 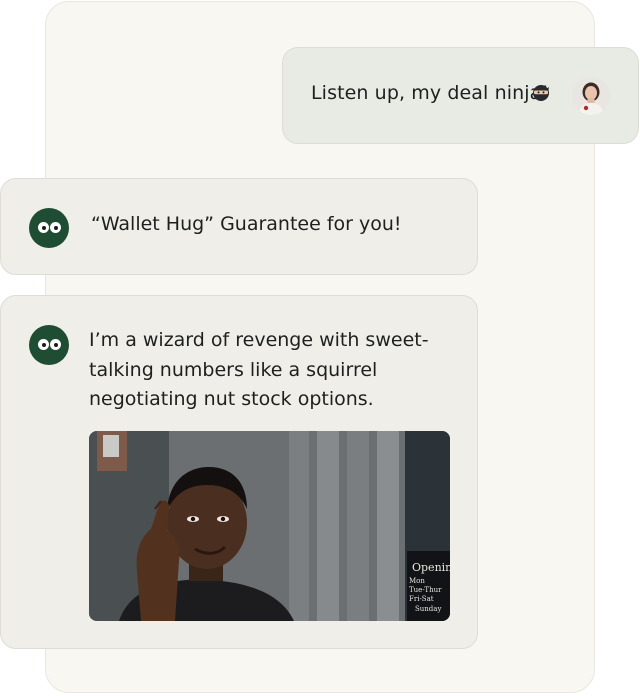 What do you see at coordinates (425, 590) in the screenshot?
I see `svg-text: Tue-Thur` at bounding box center [425, 590].